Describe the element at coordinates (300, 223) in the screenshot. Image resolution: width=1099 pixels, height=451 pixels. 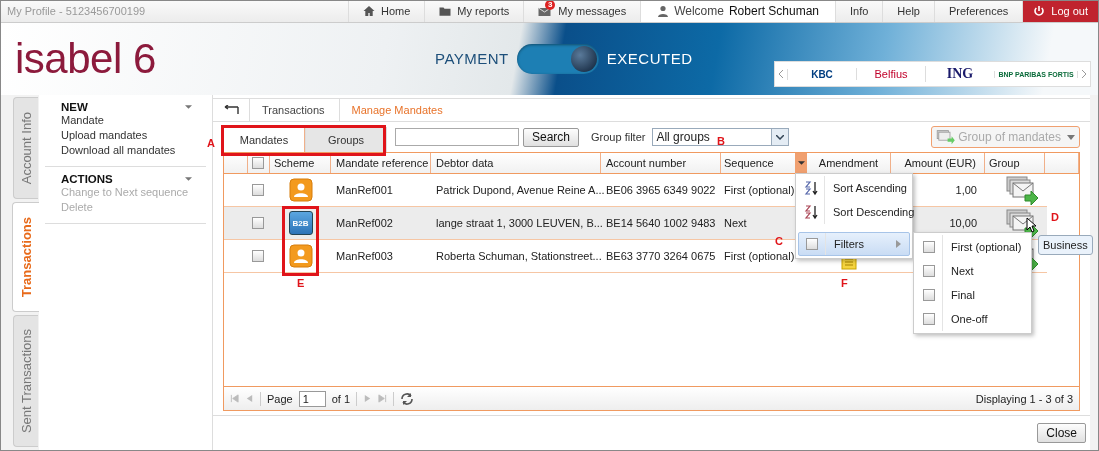
I see `b2b-badge: B2B` at that location.